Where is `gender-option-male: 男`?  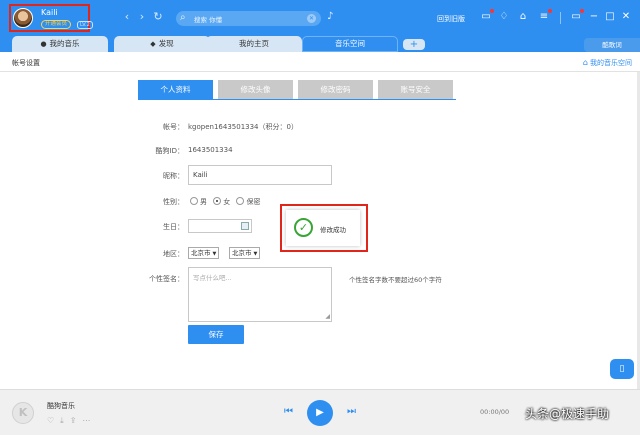 gender-option-male: 男 is located at coordinates (198, 201).